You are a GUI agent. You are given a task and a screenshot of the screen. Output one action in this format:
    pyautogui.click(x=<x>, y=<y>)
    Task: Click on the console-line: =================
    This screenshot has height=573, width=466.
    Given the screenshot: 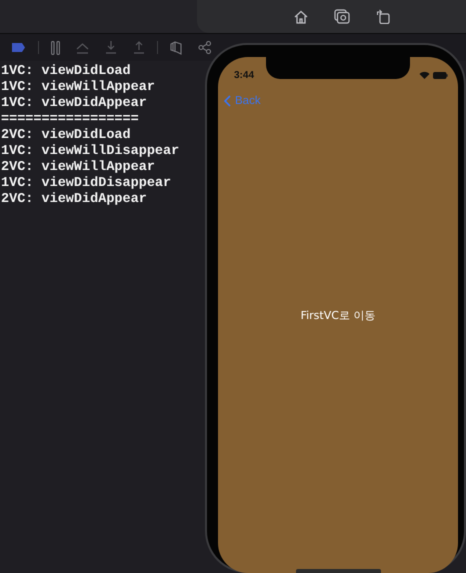 What is the action you would take?
    pyautogui.click(x=70, y=120)
    